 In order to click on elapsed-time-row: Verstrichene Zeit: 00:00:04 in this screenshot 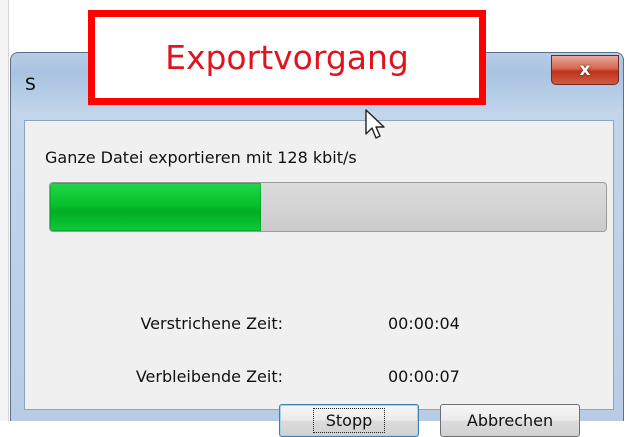, I will do `click(319, 325)`.